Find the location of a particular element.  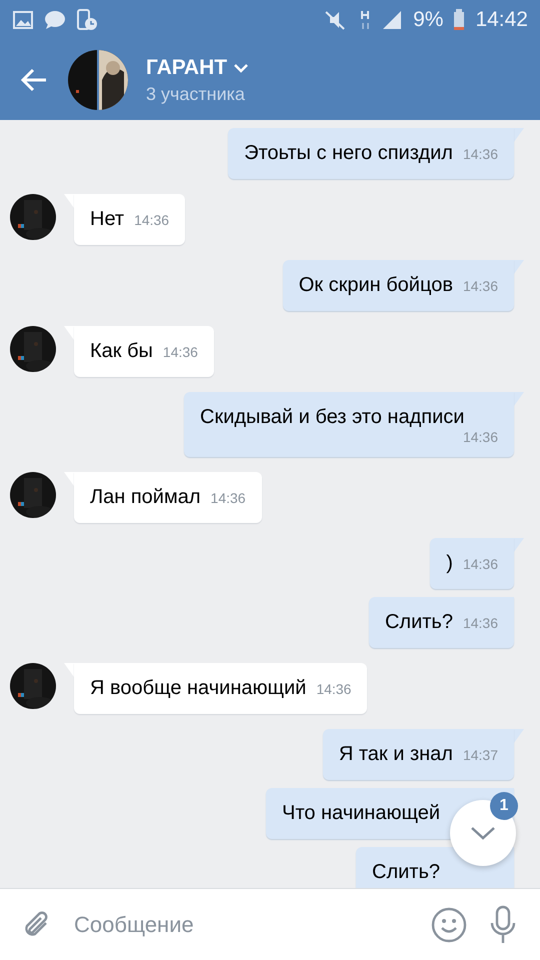

phone-clock-icon is located at coordinates (87, 20).